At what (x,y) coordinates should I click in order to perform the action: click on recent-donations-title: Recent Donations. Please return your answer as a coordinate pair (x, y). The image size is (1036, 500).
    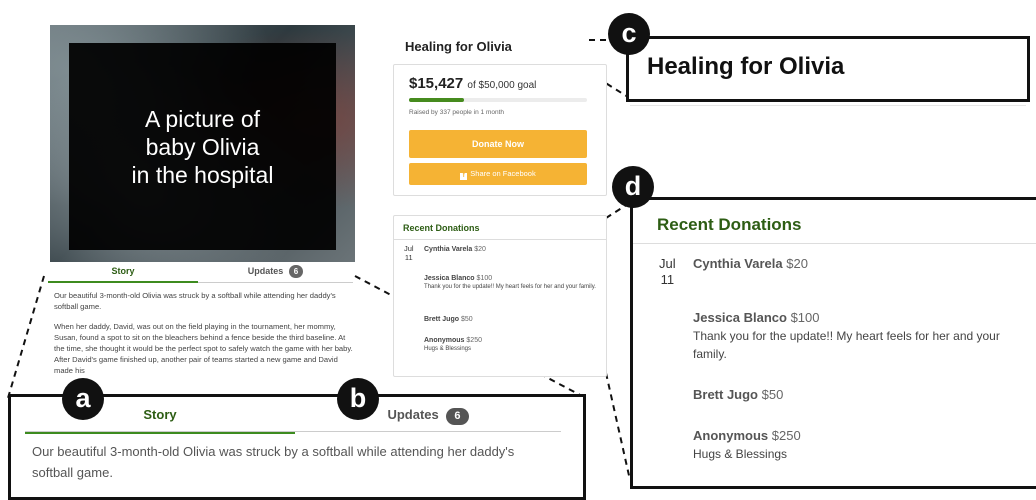
    Looking at the image, I should click on (441, 228).